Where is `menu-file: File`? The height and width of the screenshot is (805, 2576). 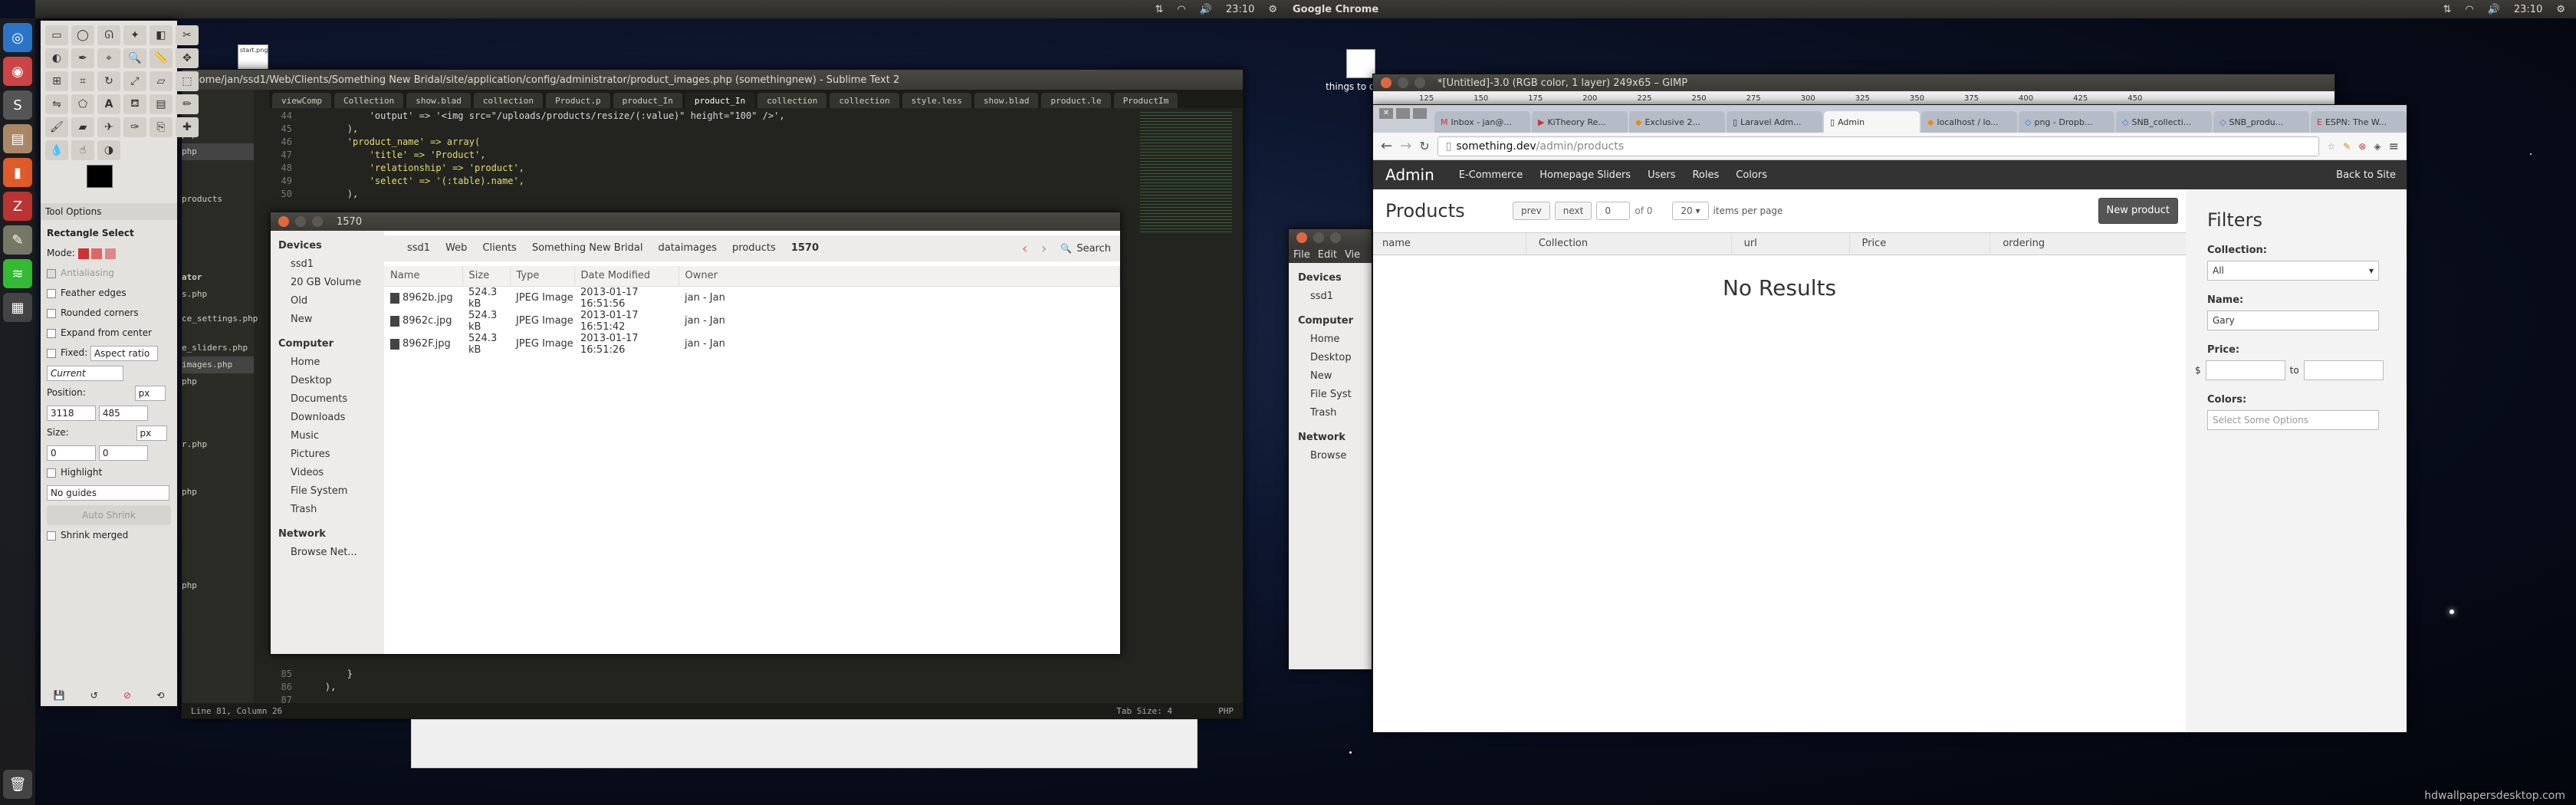
menu-file: File is located at coordinates (1302, 255).